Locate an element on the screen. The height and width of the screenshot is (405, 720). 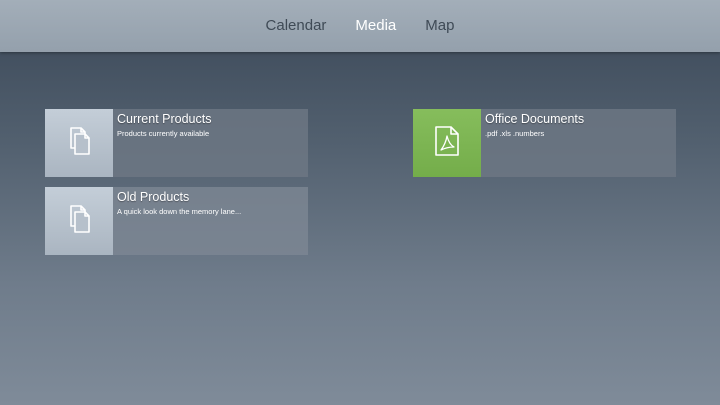
tile-subtitle: .pdf .xls .numbers is located at coordinates (515, 133).